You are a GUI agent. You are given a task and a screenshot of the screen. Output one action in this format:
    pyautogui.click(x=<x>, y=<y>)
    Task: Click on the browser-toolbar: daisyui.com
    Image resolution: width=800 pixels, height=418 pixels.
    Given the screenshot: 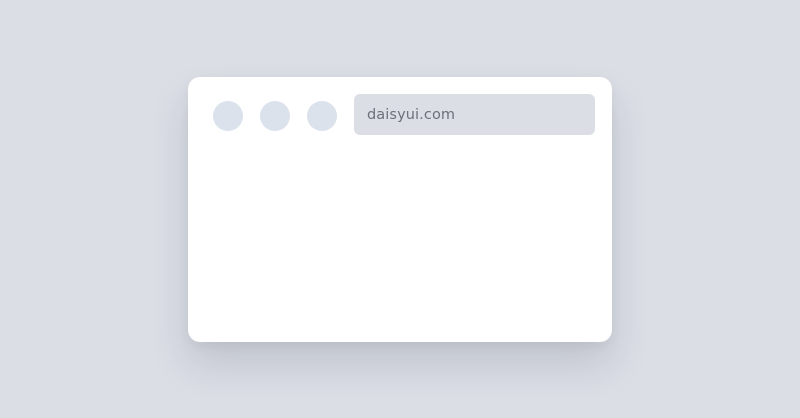 What is the action you would take?
    pyautogui.click(x=400, y=115)
    